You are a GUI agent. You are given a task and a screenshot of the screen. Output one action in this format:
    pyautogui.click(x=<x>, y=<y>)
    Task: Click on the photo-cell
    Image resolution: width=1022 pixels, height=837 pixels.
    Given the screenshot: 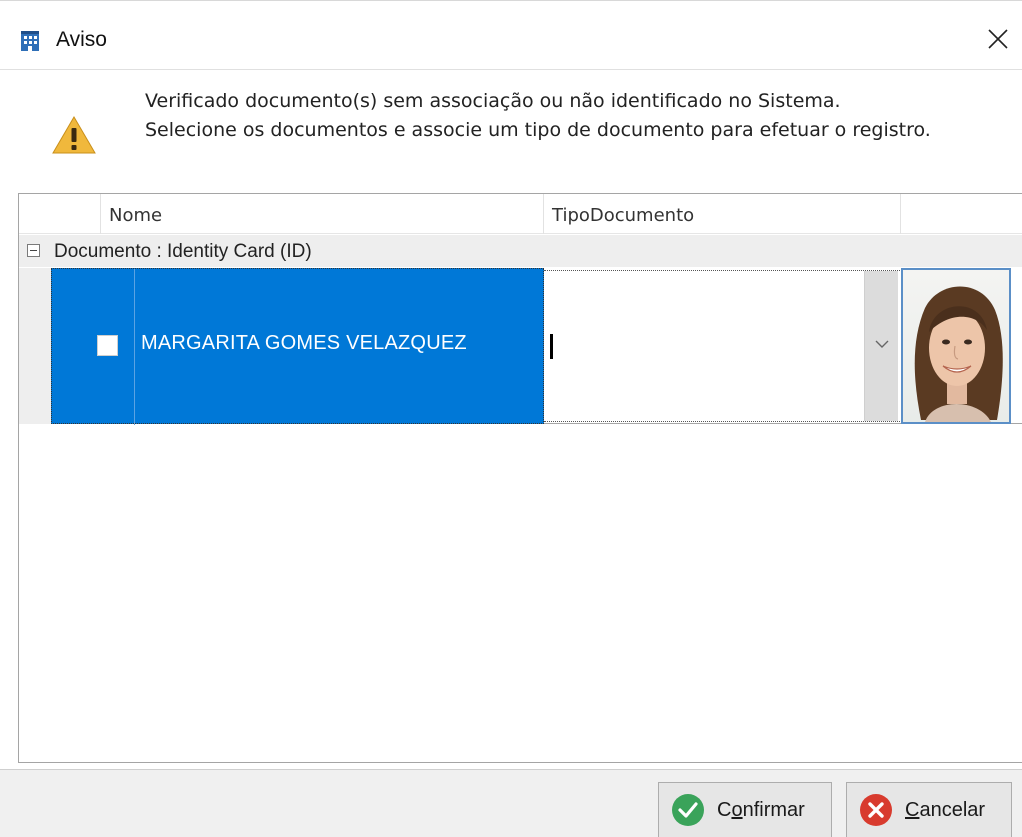 What is the action you would take?
    pyautogui.click(x=956, y=346)
    